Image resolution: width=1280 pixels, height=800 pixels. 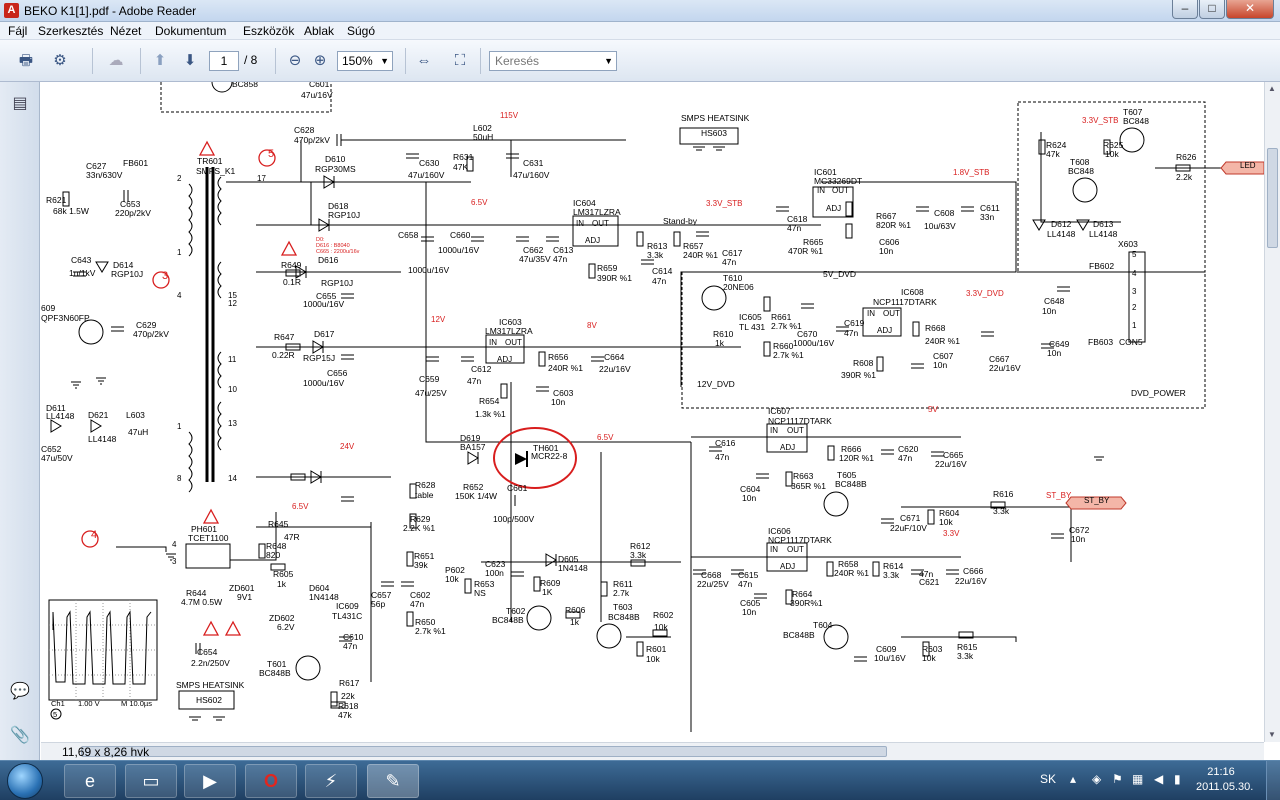 I want to click on component-label: MCR22-8, so click(x=549, y=456).